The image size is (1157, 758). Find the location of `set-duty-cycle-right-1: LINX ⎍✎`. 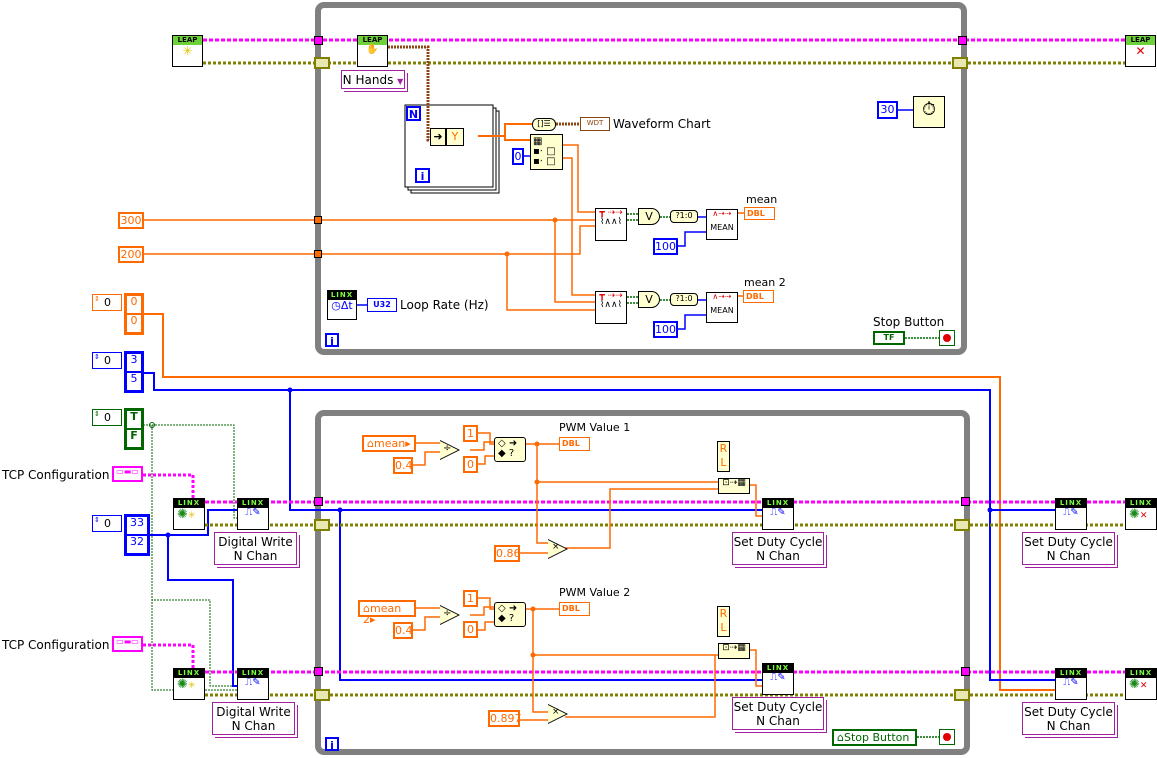

set-duty-cycle-right-1: LINX ⎍✎ is located at coordinates (1071, 514).